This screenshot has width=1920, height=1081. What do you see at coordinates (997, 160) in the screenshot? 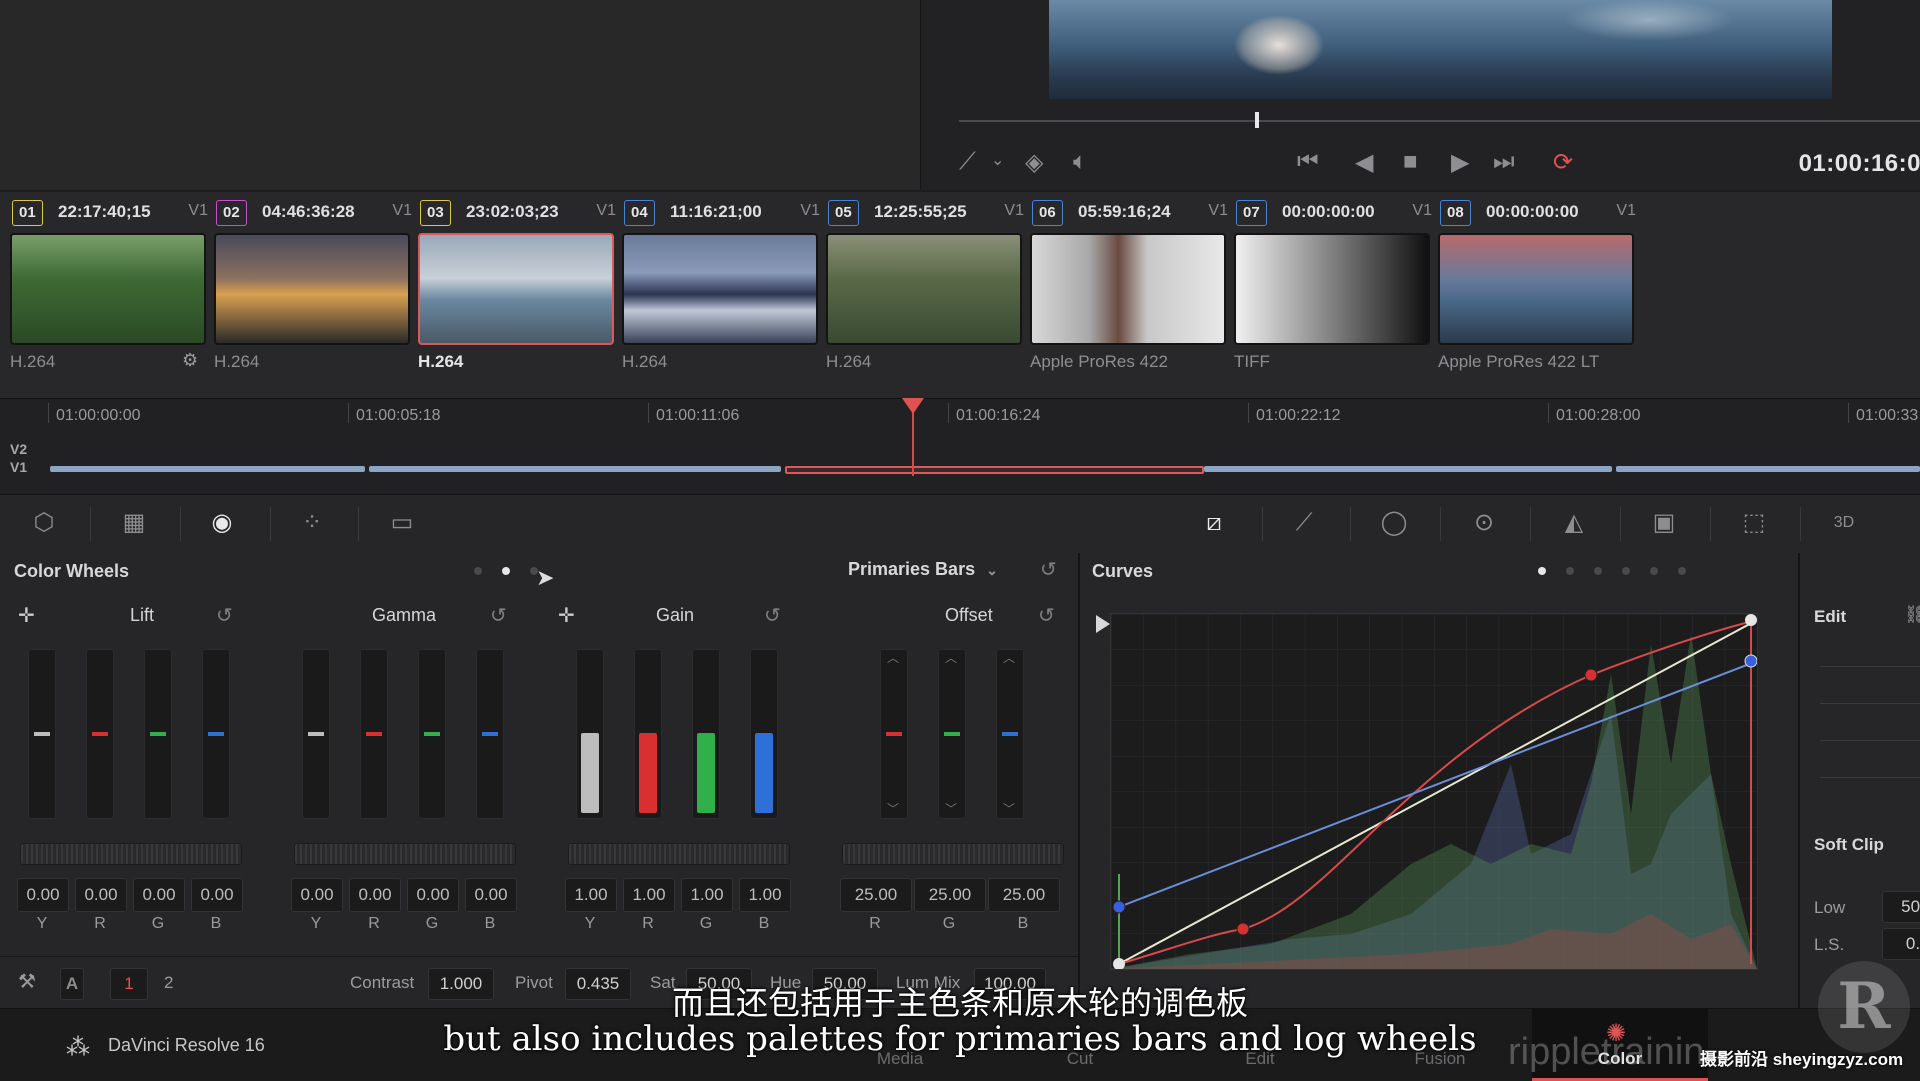
I see `chevron-down-icon: ⌄` at bounding box center [997, 160].